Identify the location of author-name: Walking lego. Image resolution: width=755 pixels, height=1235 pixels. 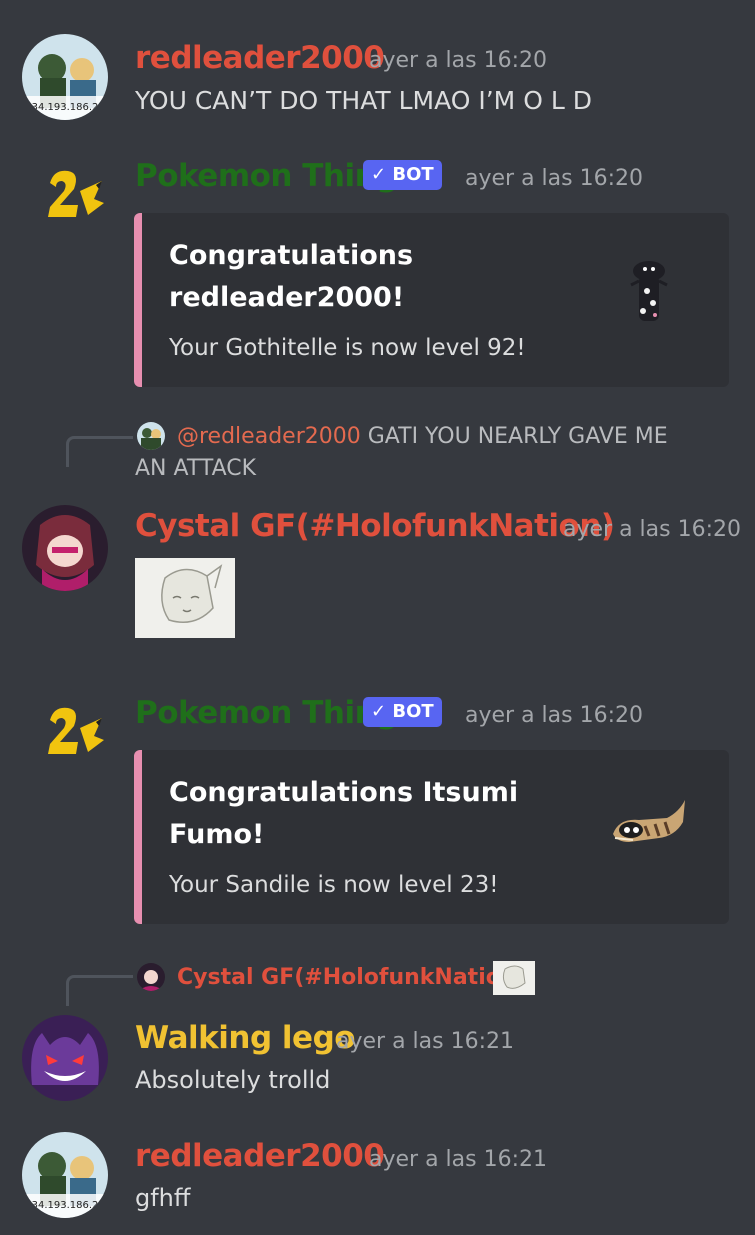
(245, 1038).